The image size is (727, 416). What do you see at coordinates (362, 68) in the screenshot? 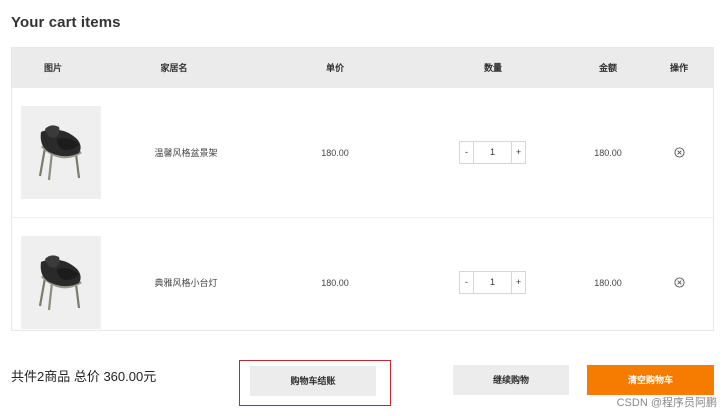
I see `table-header: 图片 家居名 单价 数量 金额 操作` at bounding box center [362, 68].